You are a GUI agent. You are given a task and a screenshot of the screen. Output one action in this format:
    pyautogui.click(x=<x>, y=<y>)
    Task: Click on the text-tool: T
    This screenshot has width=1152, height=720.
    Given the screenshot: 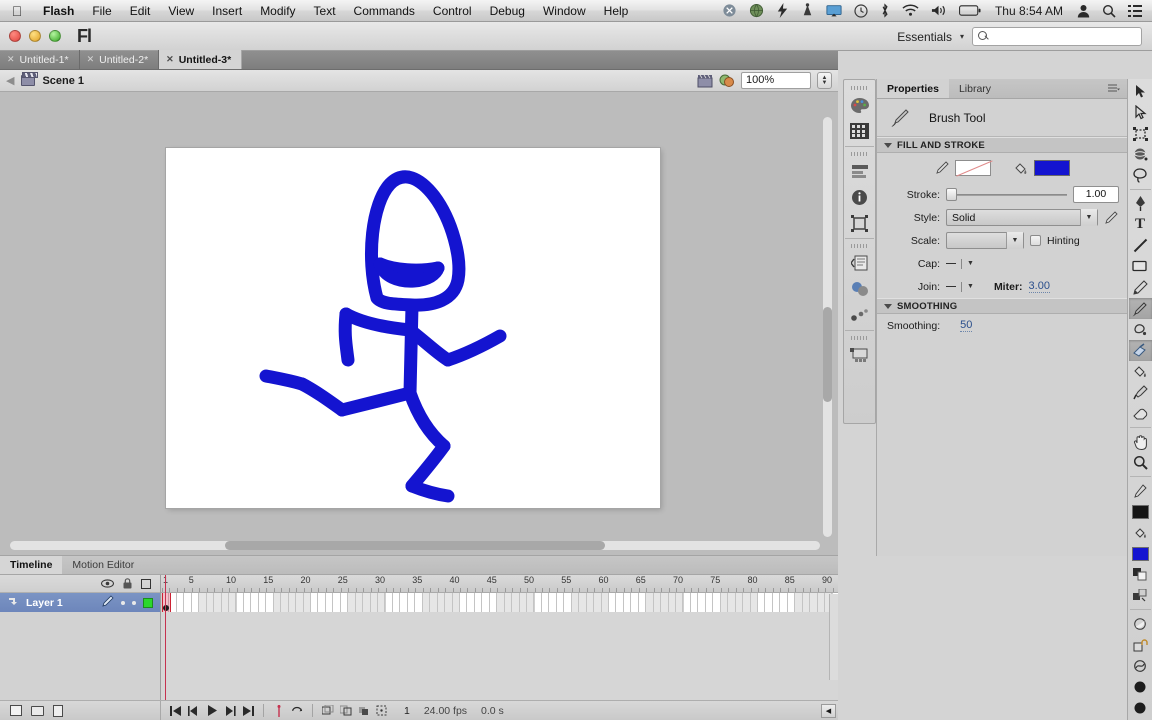 What is the action you would take?
    pyautogui.click(x=1140, y=224)
    